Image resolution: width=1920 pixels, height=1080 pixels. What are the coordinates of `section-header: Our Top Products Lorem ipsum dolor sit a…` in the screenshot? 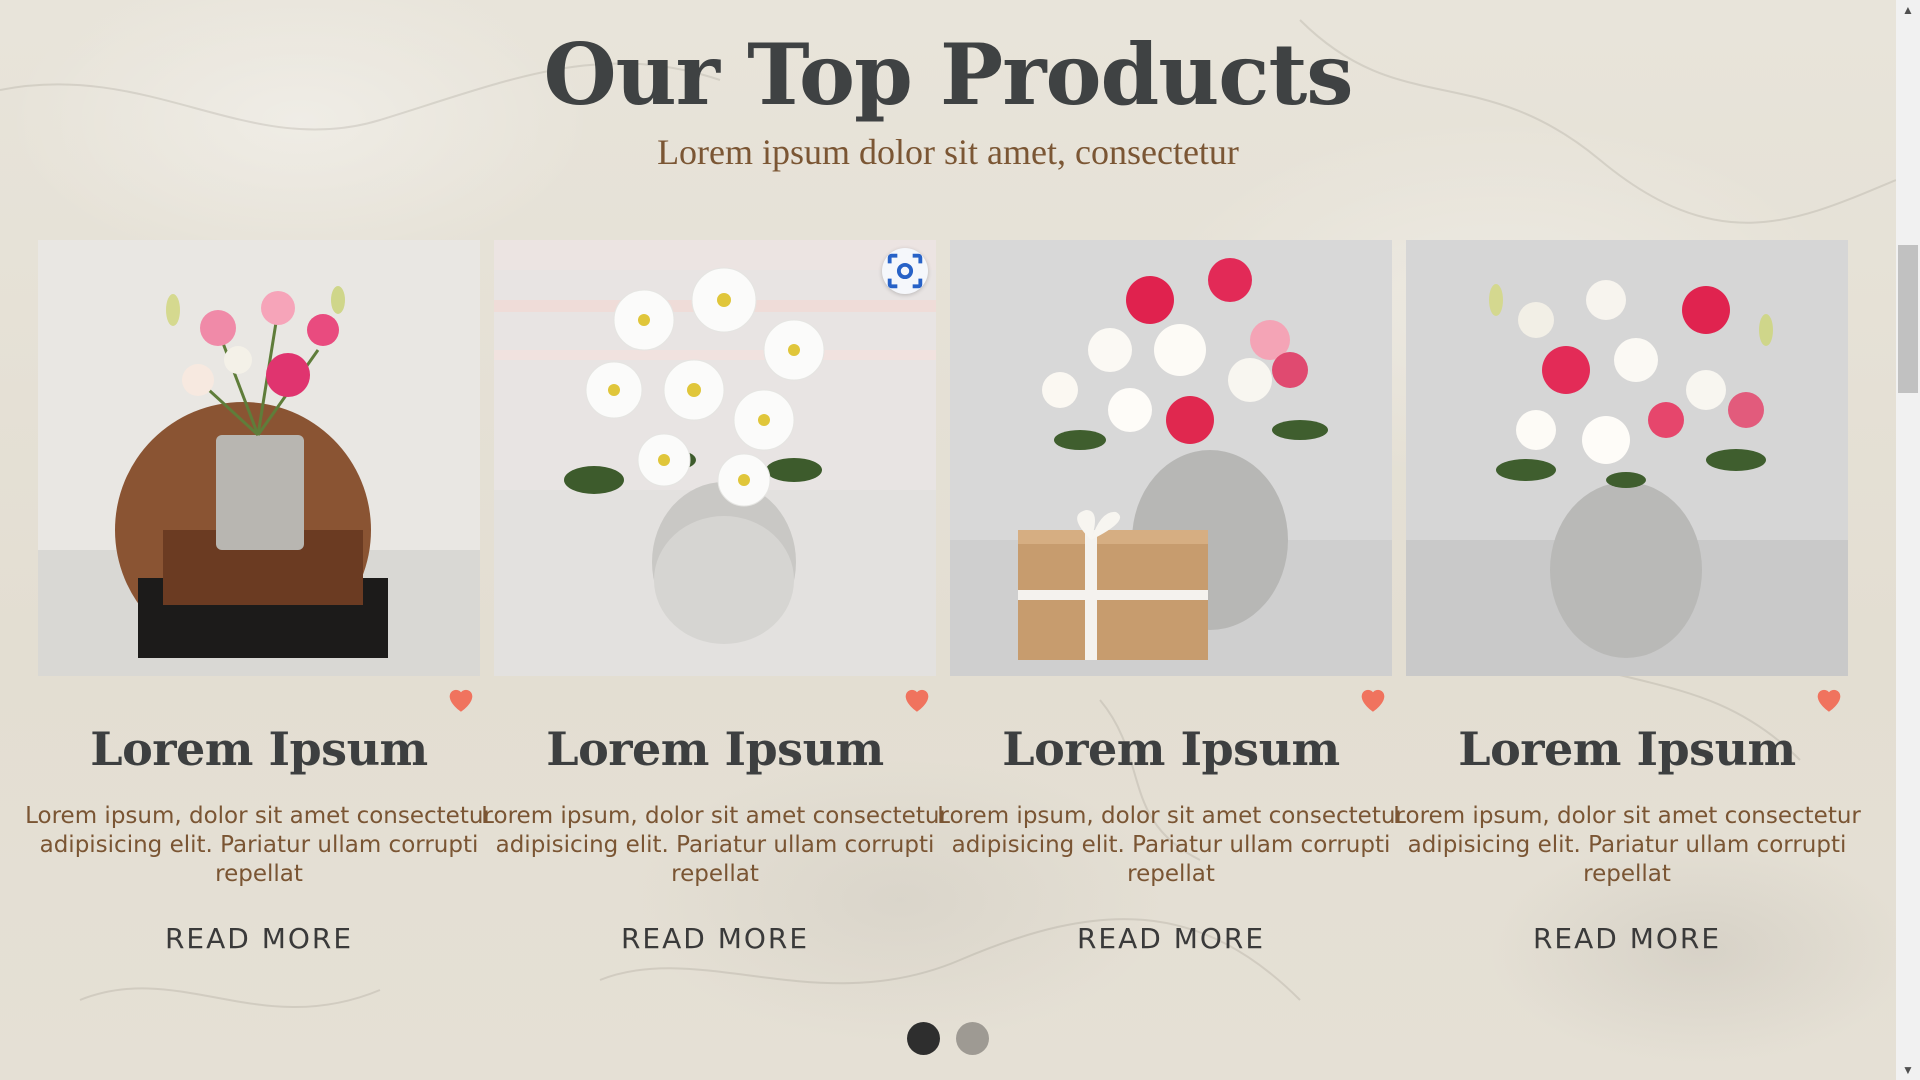 It's located at (948, 97).